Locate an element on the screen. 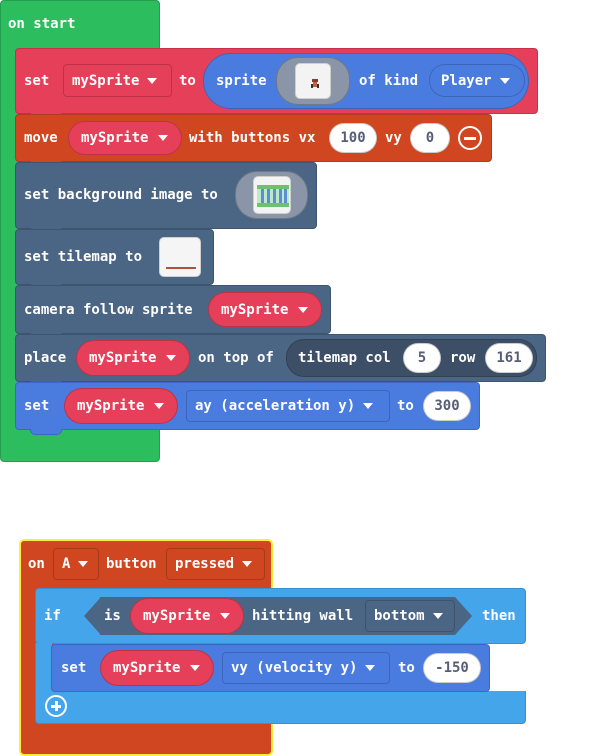 The width and height of the screenshot is (597, 756). background-image-icon is located at coordinates (271, 195).